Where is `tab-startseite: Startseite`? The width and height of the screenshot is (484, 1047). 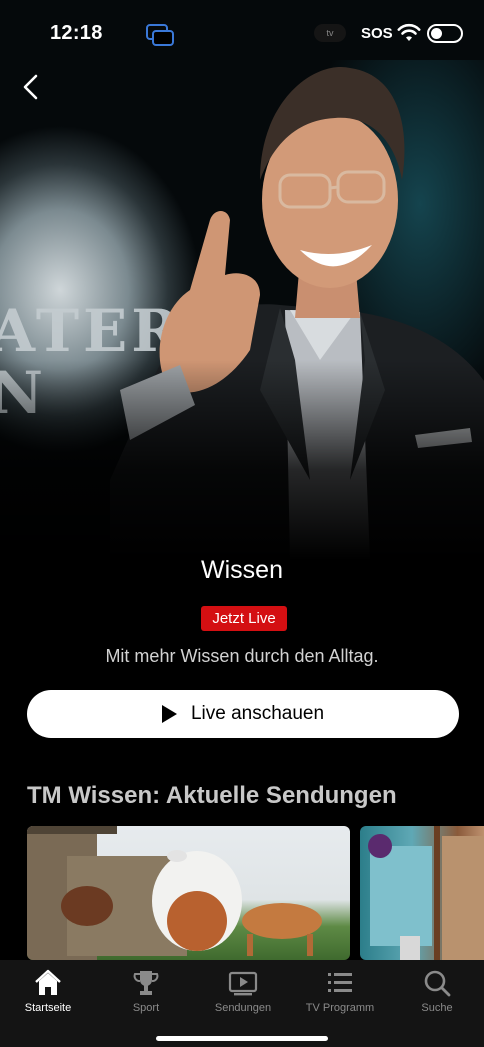 tab-startseite: Startseite is located at coordinates (48, 993).